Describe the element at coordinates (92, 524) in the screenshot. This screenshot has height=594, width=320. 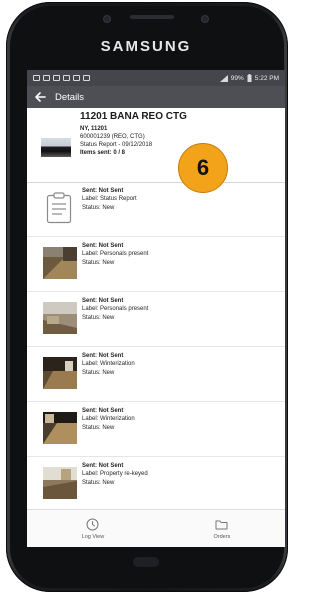
I see `clock-icon` at that location.